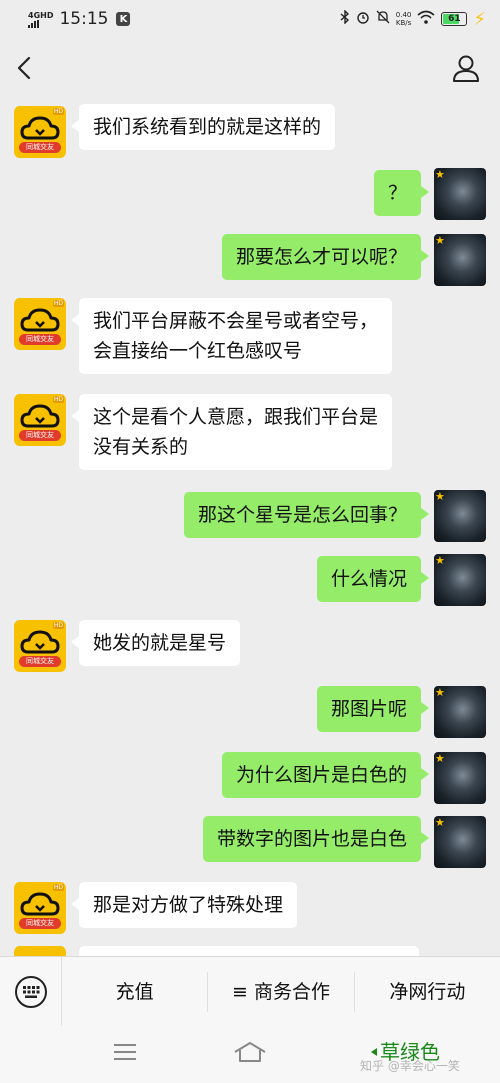 The height and width of the screenshot is (1083, 500). Describe the element at coordinates (155, 643) in the screenshot. I see `message-bubble: 她发的就是星号` at that location.